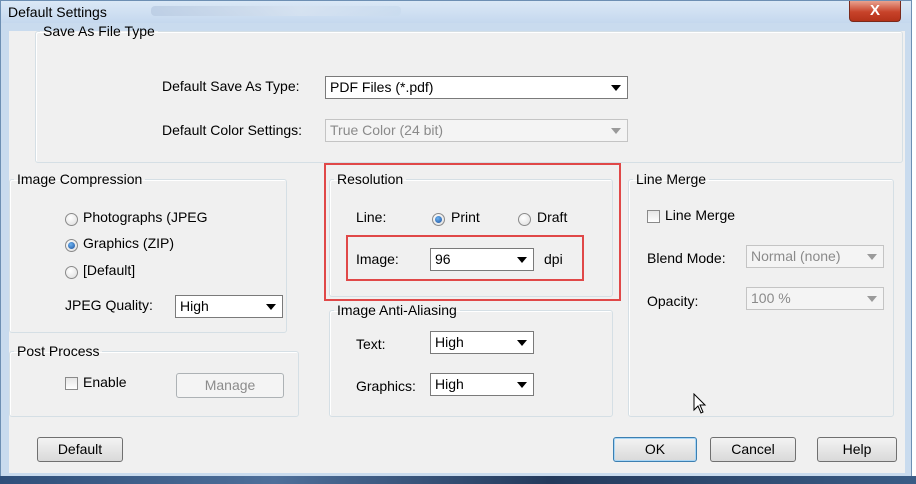 The width and height of the screenshot is (916, 484). I want to click on enable-checkbox, so click(71, 383).